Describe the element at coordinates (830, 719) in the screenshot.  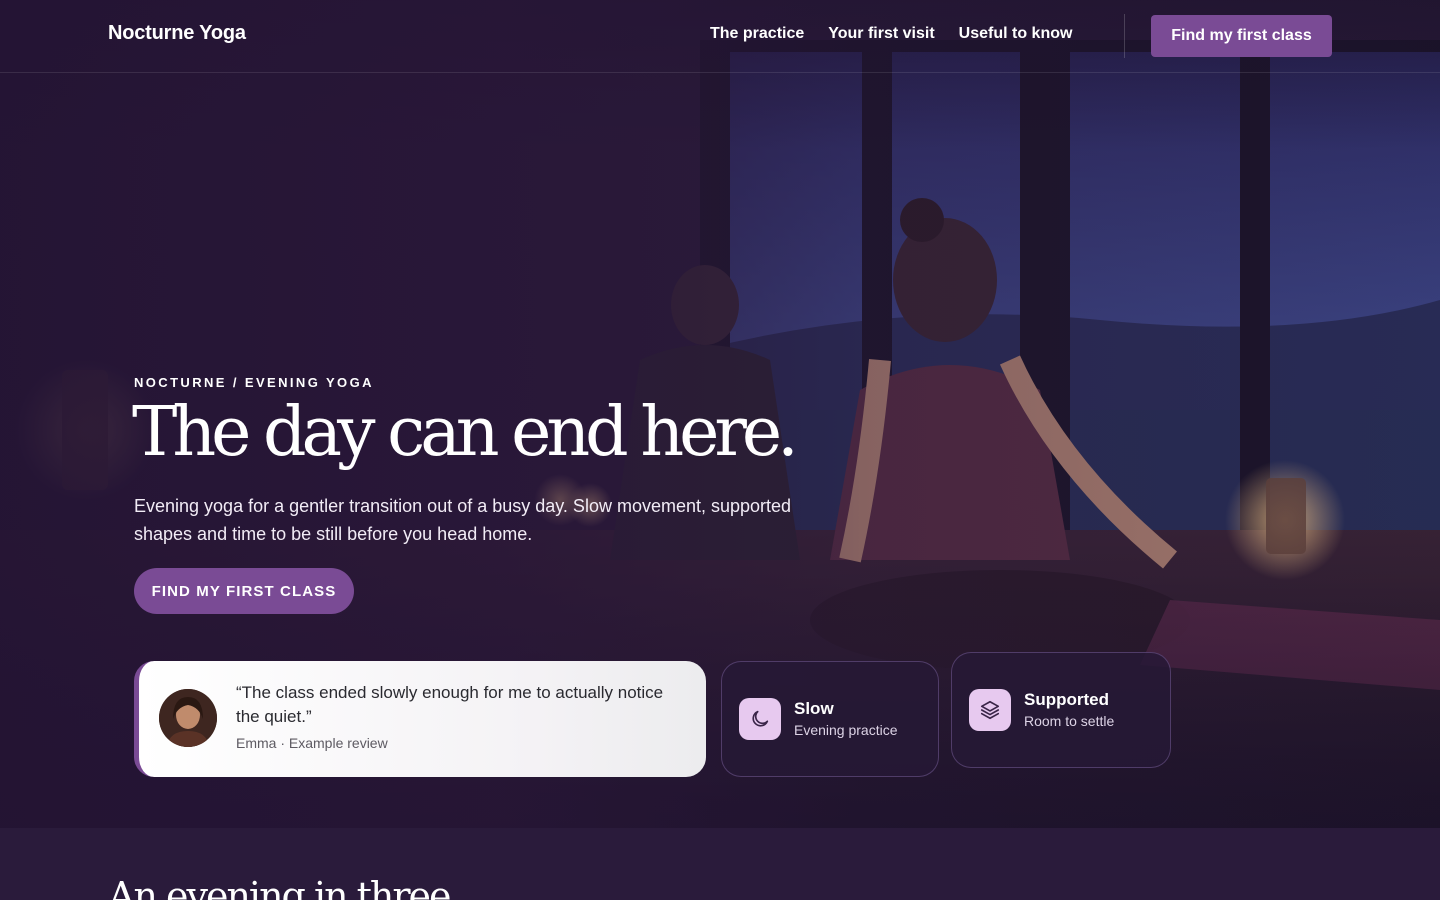
I see `feature-card-slow: Slow Evening practice` at that location.